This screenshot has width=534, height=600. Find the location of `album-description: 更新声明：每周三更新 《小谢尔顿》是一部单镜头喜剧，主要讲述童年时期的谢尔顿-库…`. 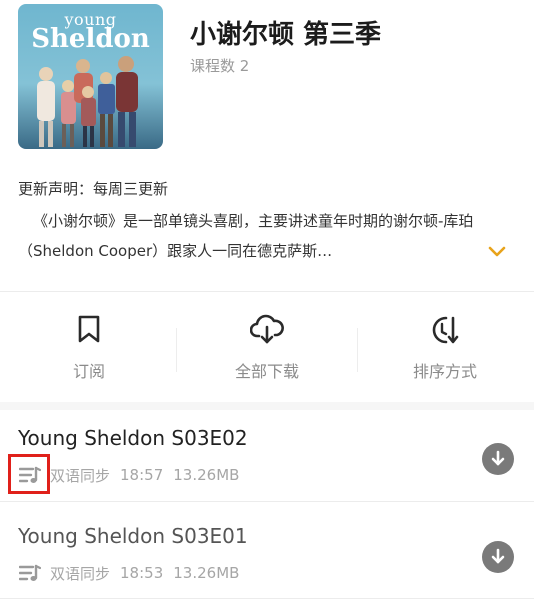

album-description: 更新声明：每周三更新 《小谢尔顿》是一部单镜头喜剧，主要讲述童年时期的谢尔顿-库… is located at coordinates (268, 222).